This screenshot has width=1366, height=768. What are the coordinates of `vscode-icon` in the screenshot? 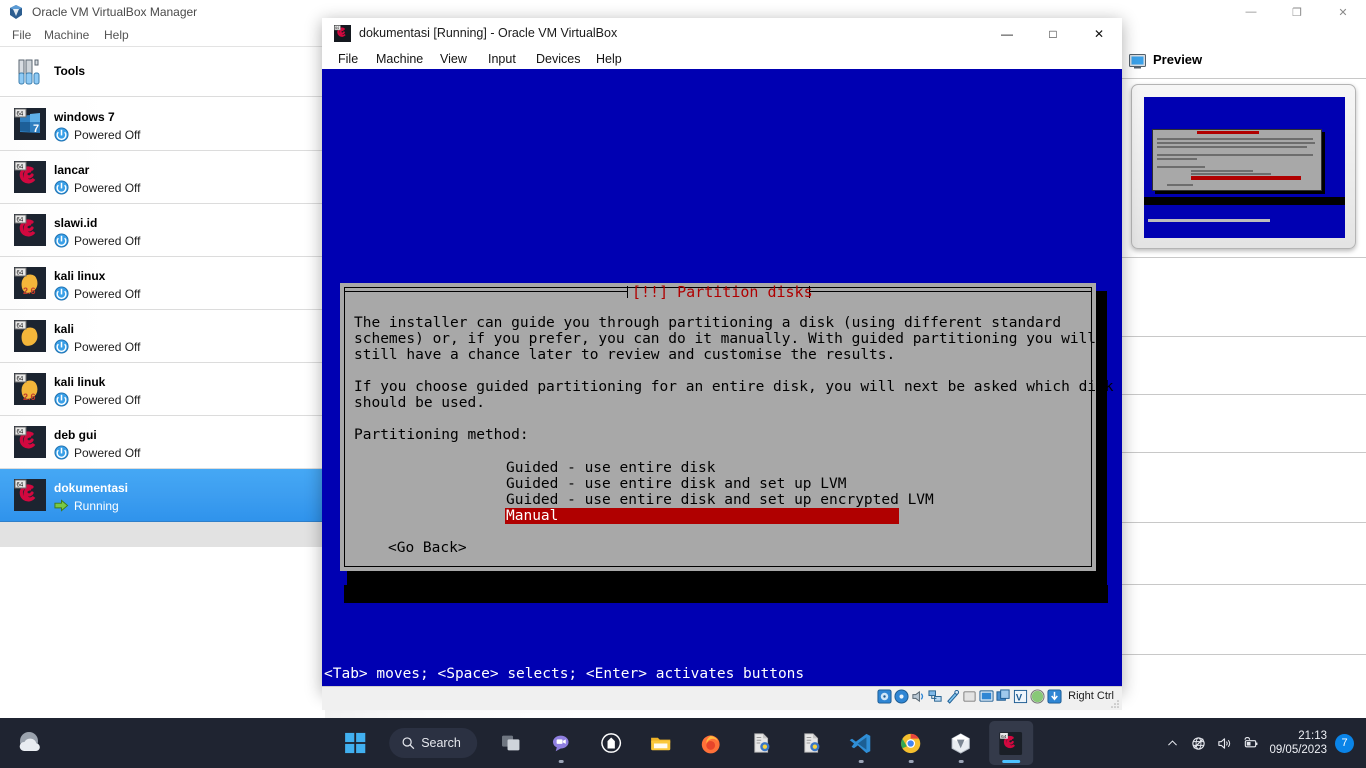 It's located at (860, 743).